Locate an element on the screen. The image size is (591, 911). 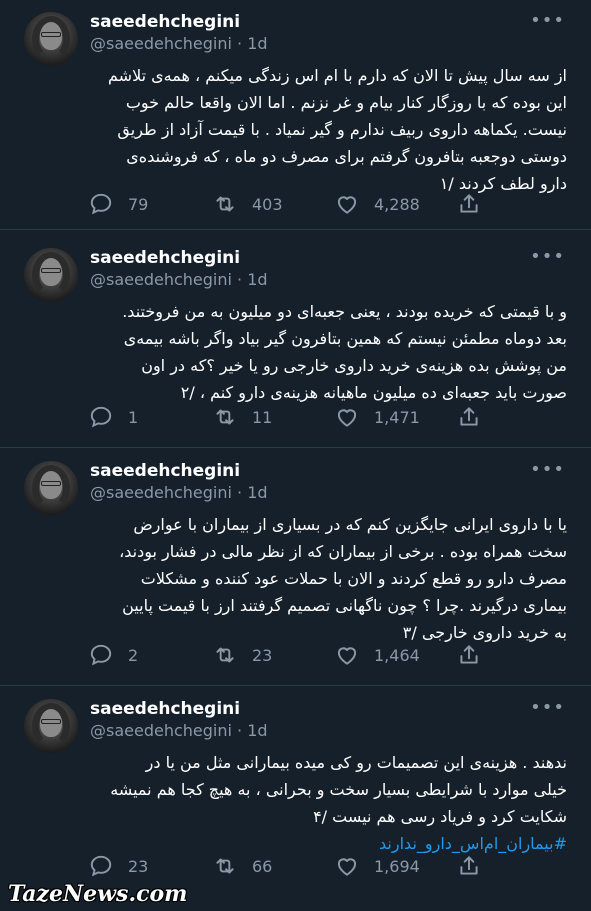
like-count: 1,471 is located at coordinates (397, 417).